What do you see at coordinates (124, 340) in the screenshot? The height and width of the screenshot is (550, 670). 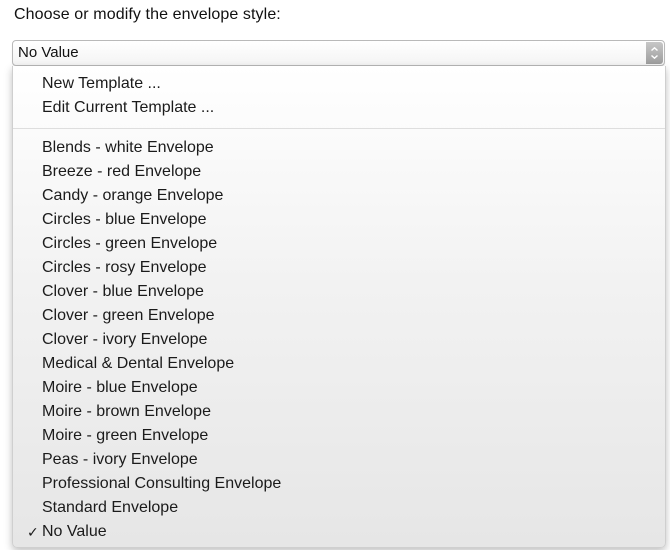 I see `menu-item-envelope: Clover - ivory Envelope` at bounding box center [124, 340].